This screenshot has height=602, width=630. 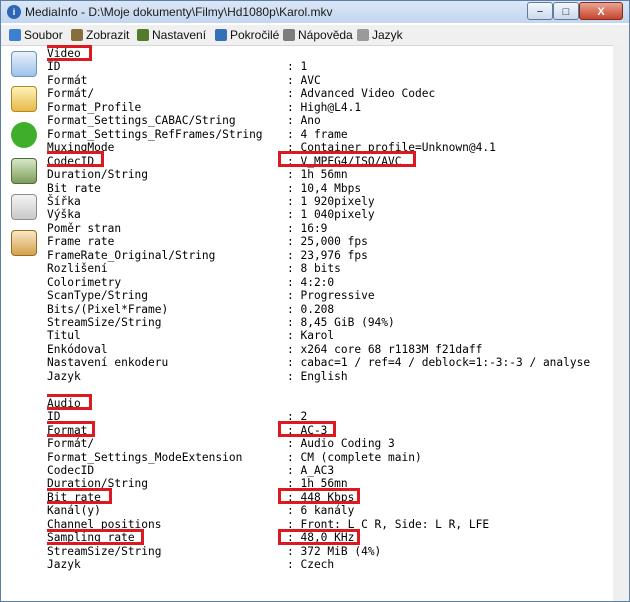 I want to click on field-name: Frame rate, so click(x=81, y=242).